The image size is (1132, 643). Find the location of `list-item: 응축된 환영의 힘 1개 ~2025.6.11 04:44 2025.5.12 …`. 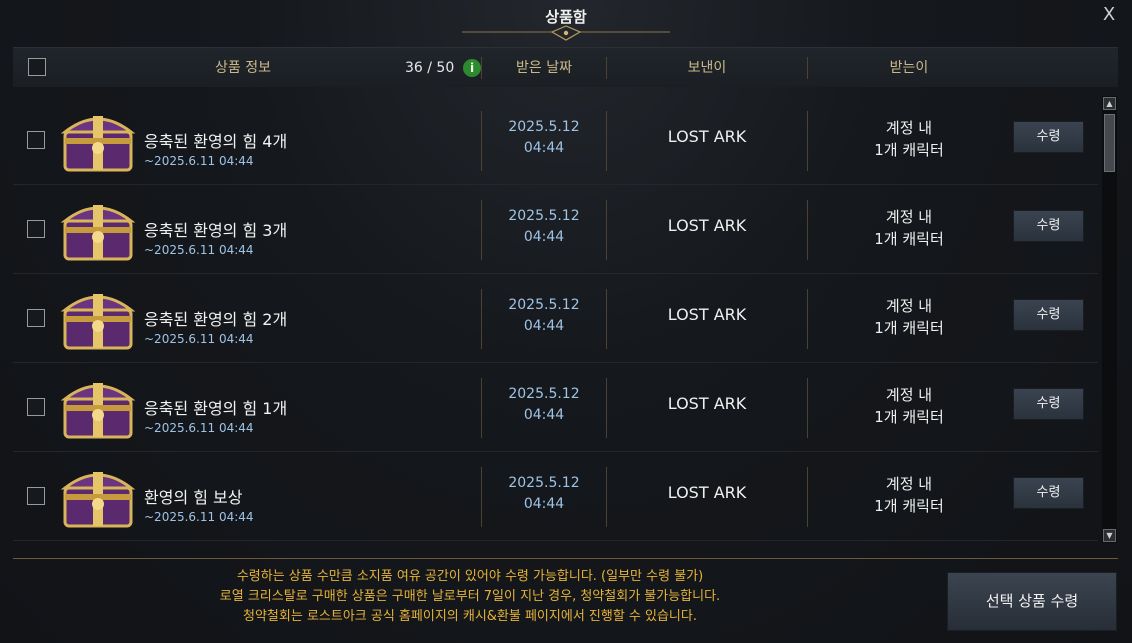

list-item: 응축된 환영의 힘 1개 ~2025.6.11 04:44 2025.5.12 … is located at coordinates (555, 407).